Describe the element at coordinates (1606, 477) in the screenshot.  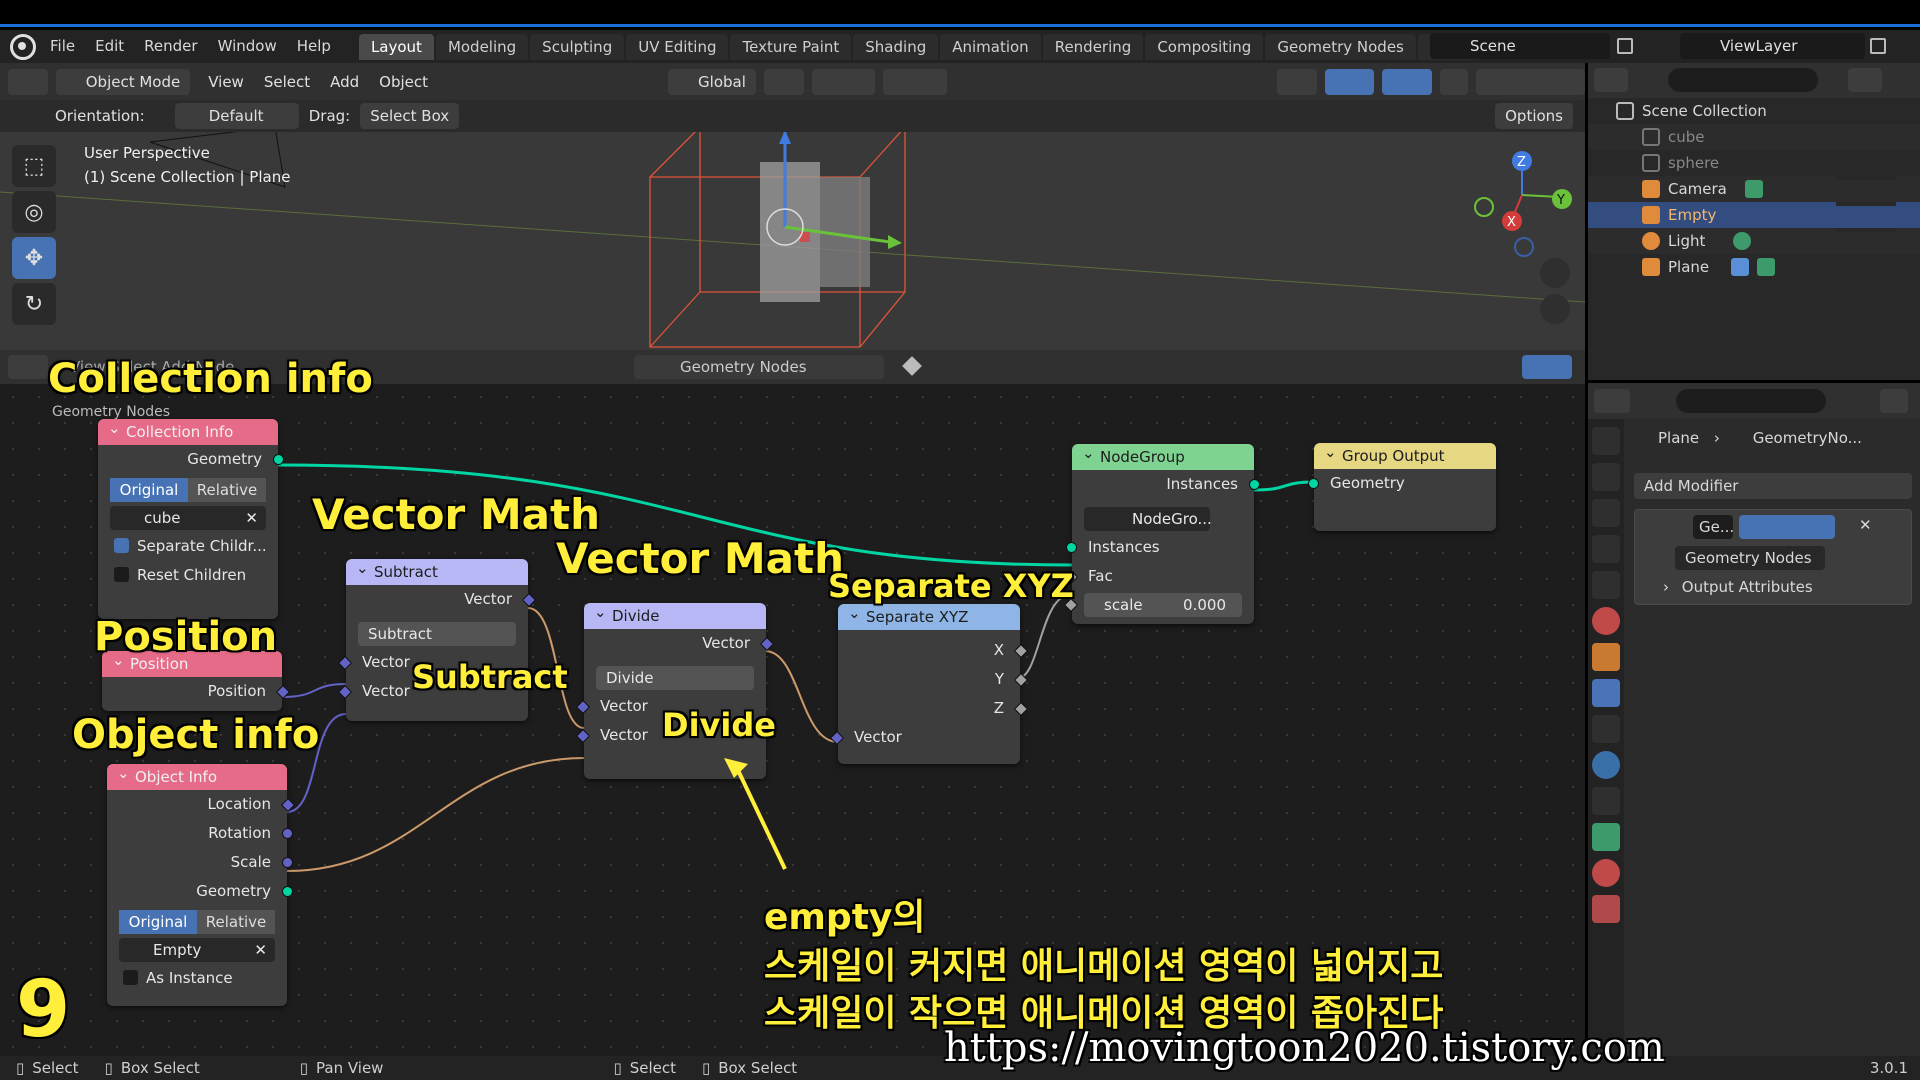
I see `render-tab-icon` at that location.